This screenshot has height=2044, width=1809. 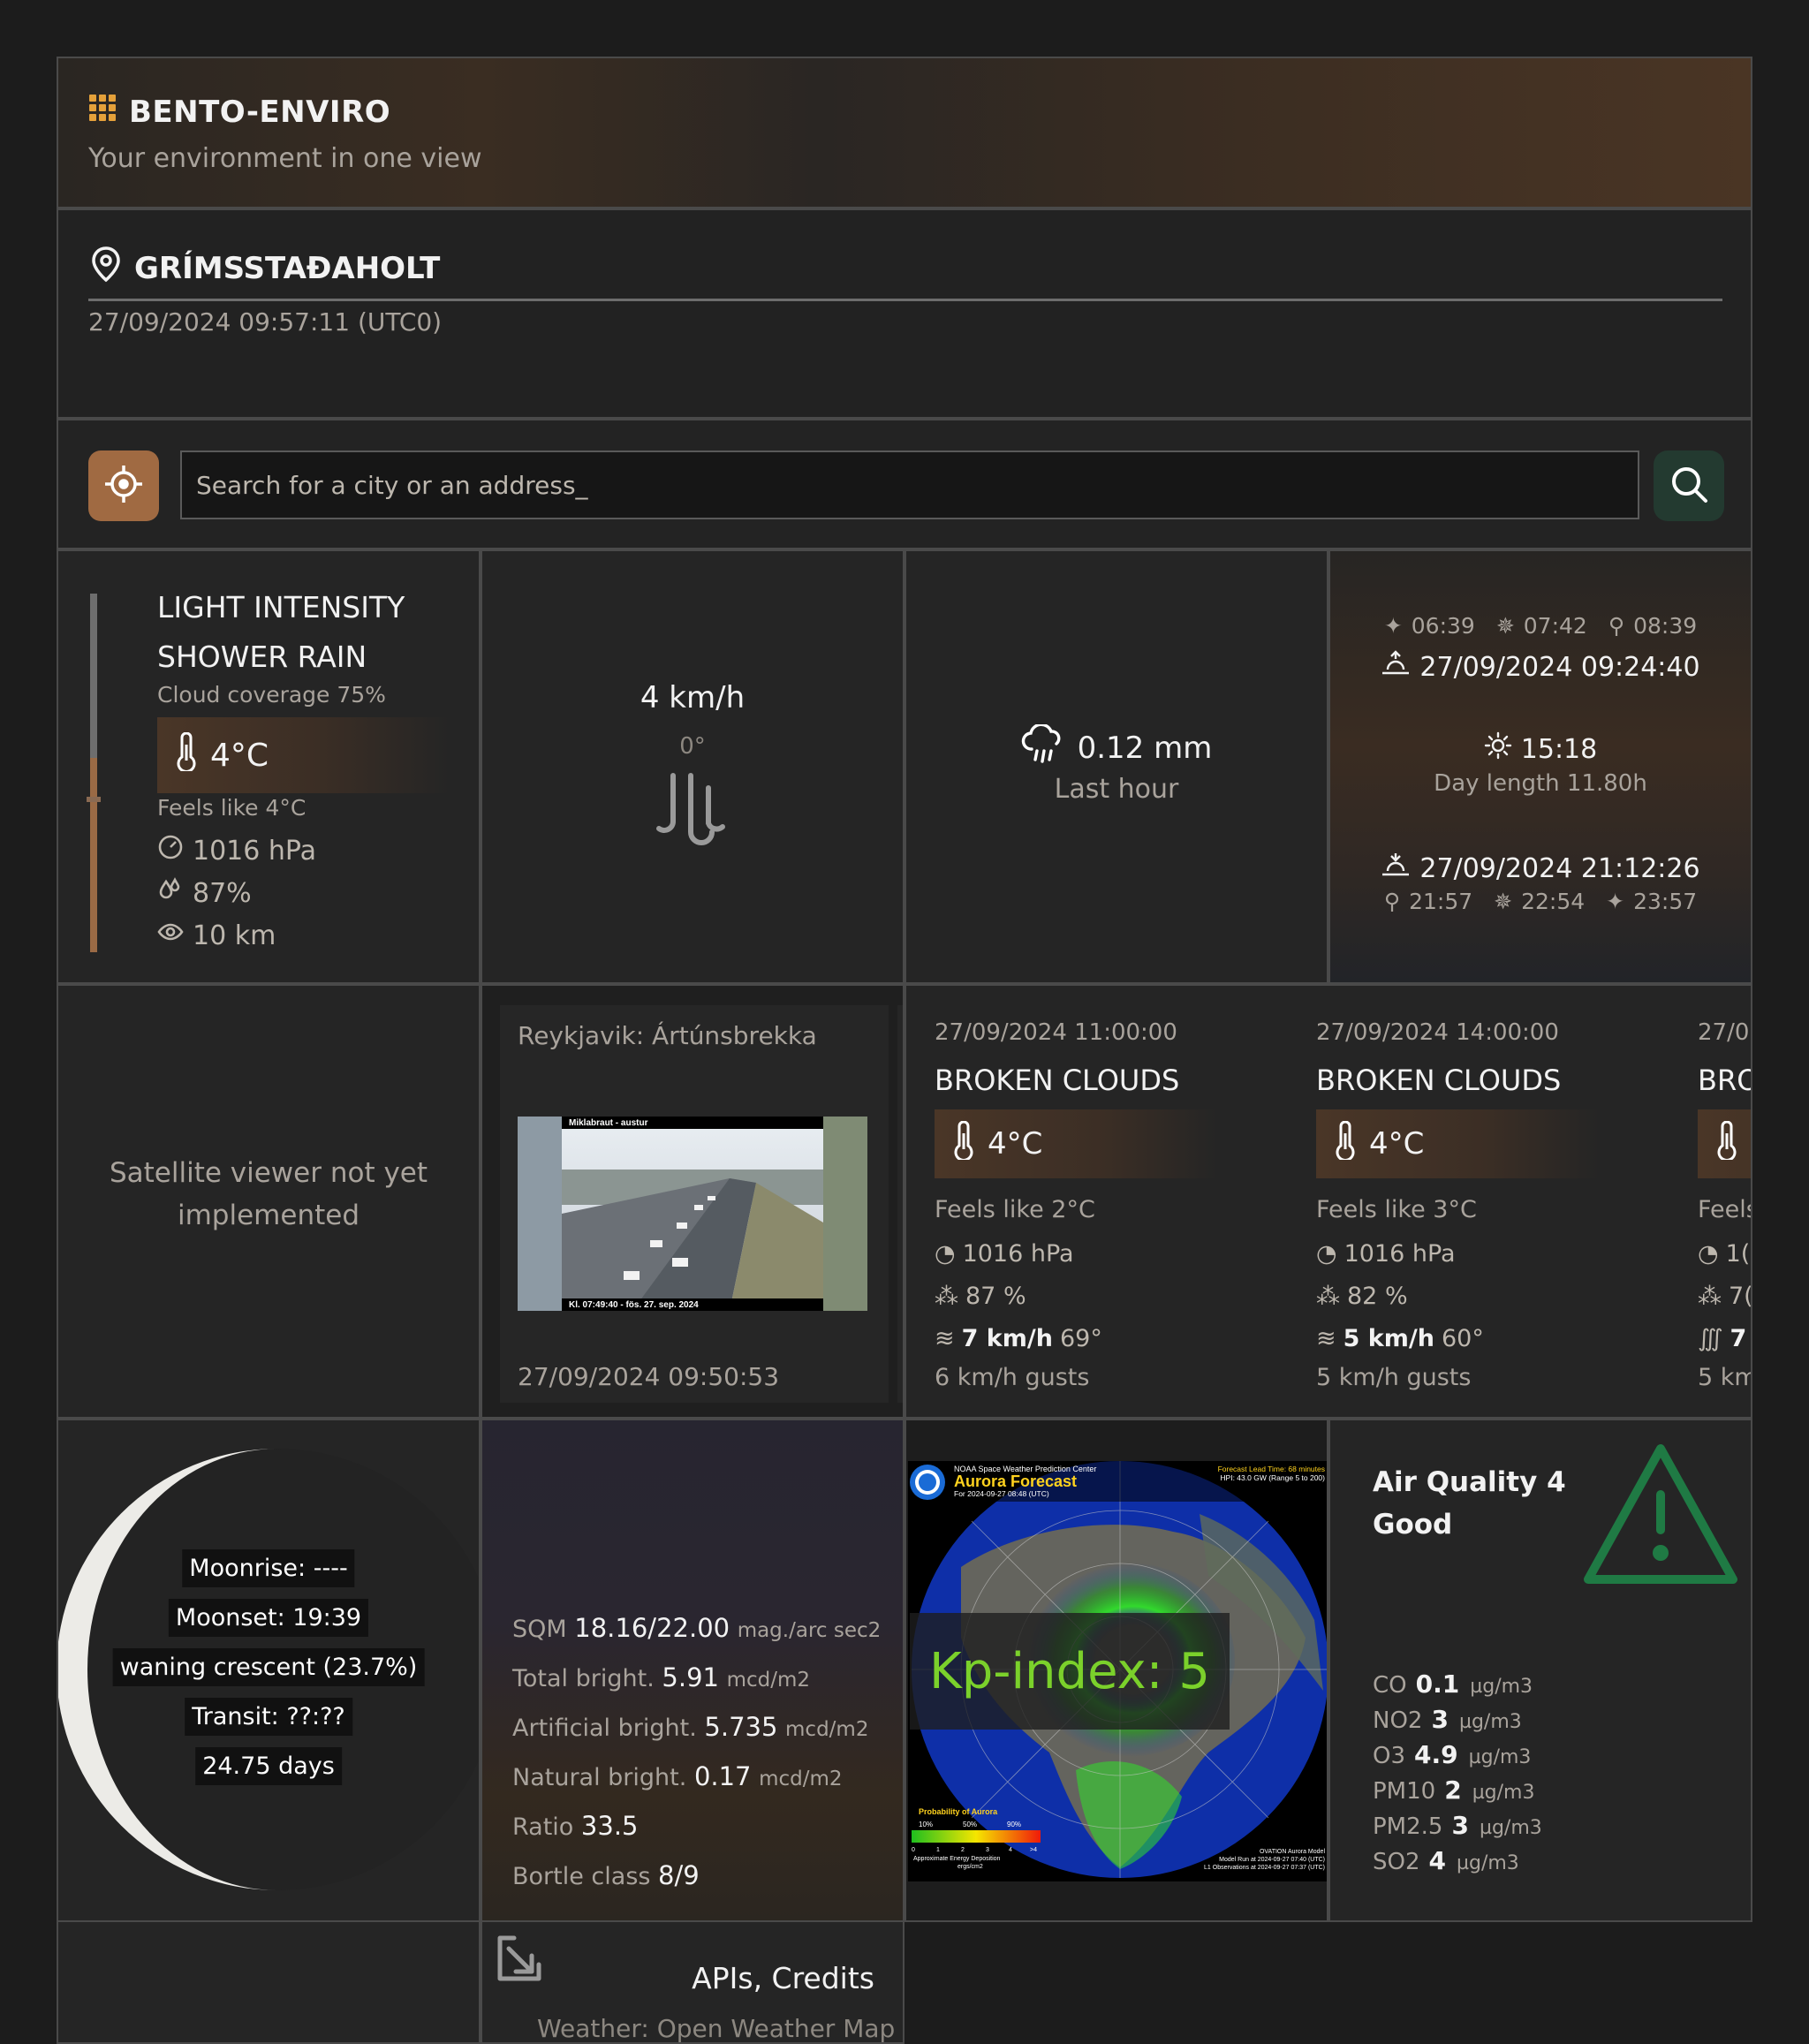 I want to click on temperature-scale-cold, so click(x=93, y=676).